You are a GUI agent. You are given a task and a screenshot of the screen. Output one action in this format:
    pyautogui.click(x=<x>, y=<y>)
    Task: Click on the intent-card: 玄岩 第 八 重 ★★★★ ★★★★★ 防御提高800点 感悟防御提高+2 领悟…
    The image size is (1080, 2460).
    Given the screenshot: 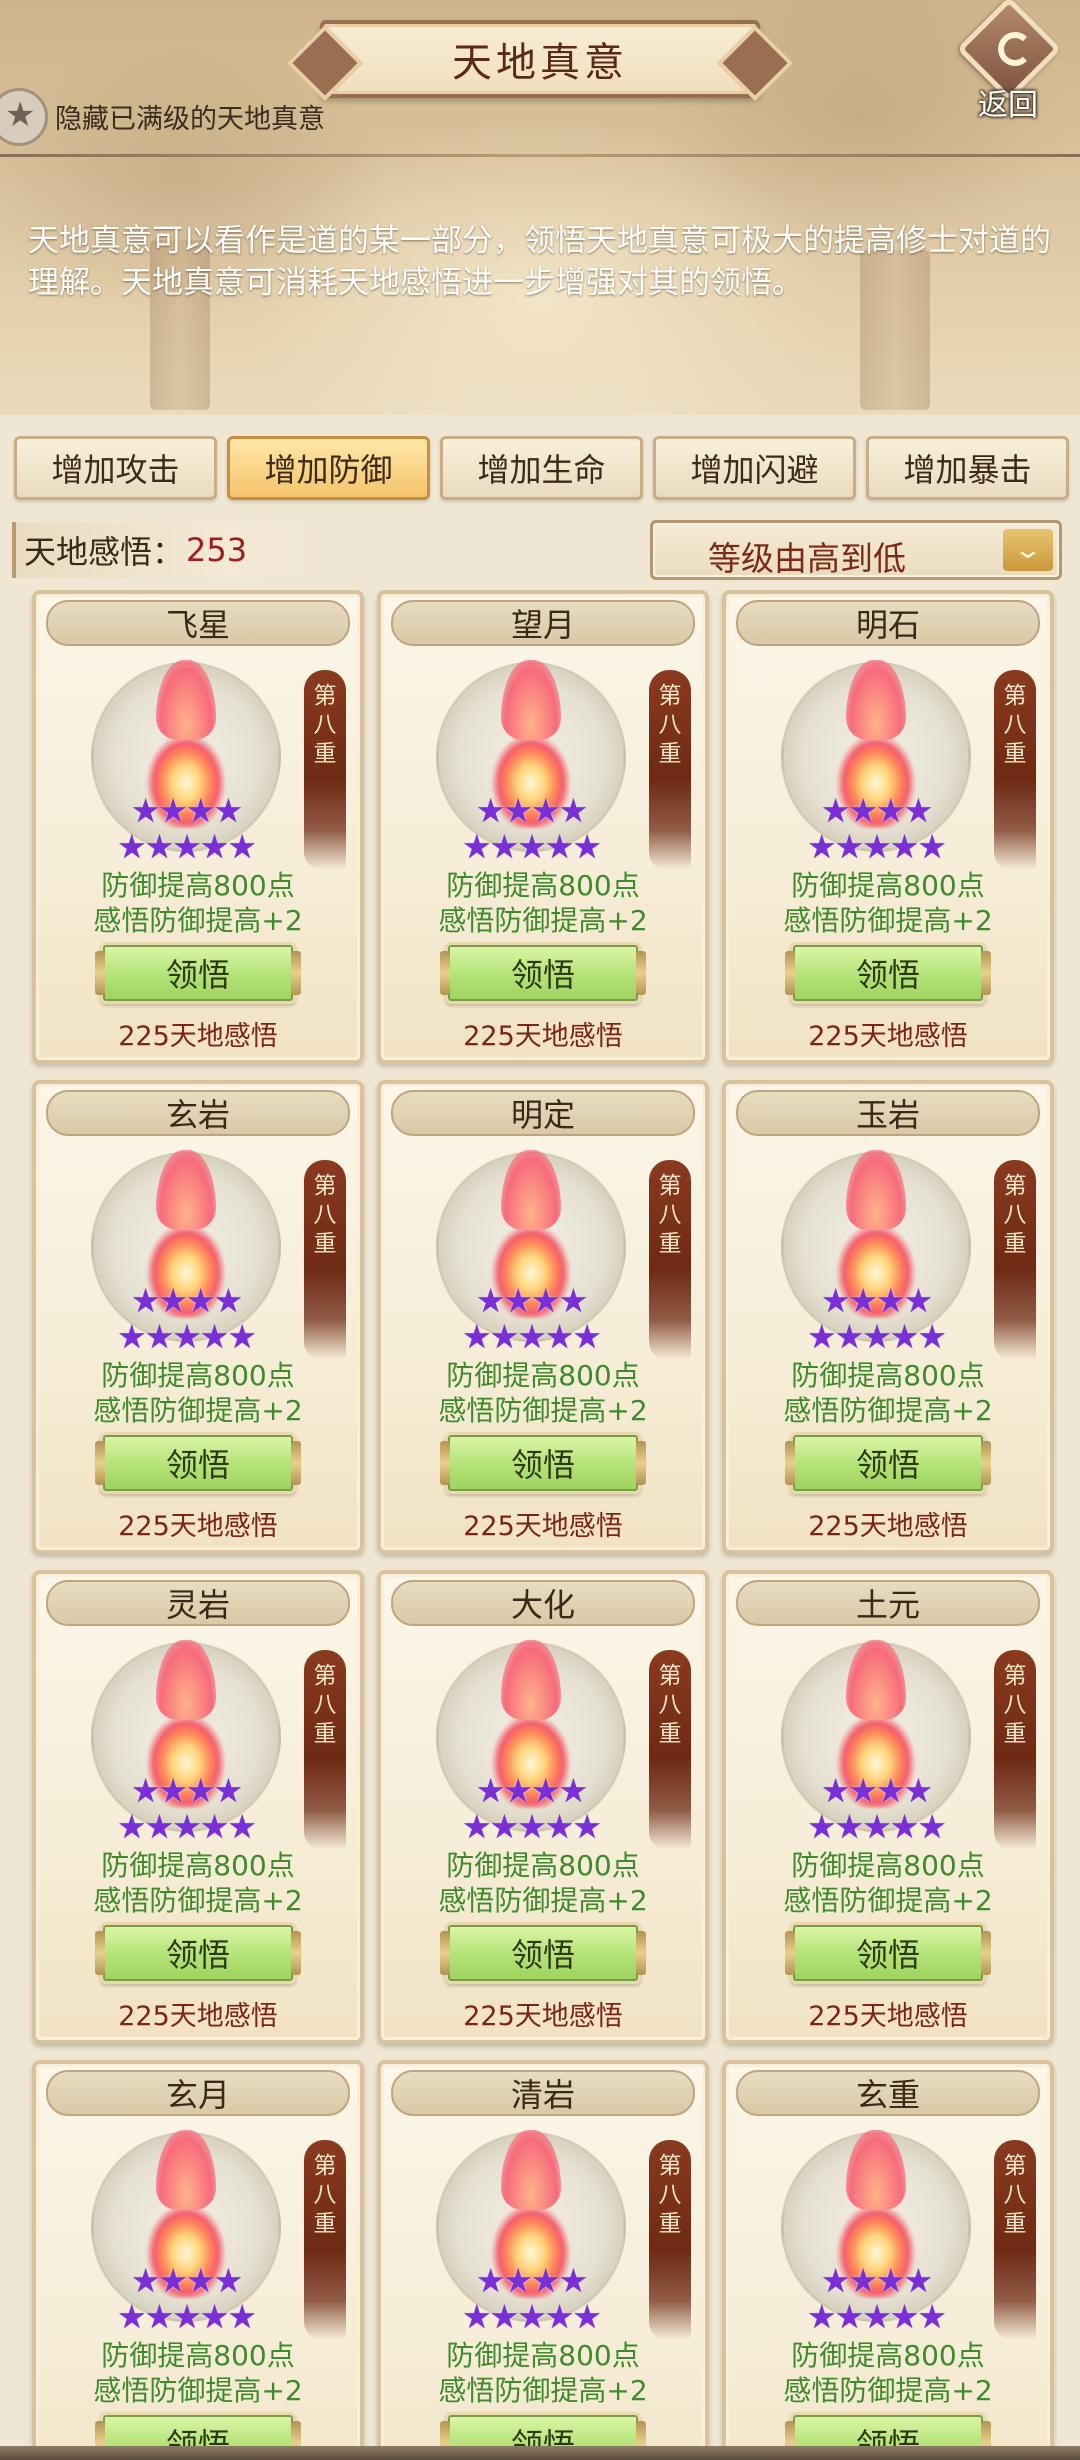 What is the action you would take?
    pyautogui.click(x=198, y=1317)
    